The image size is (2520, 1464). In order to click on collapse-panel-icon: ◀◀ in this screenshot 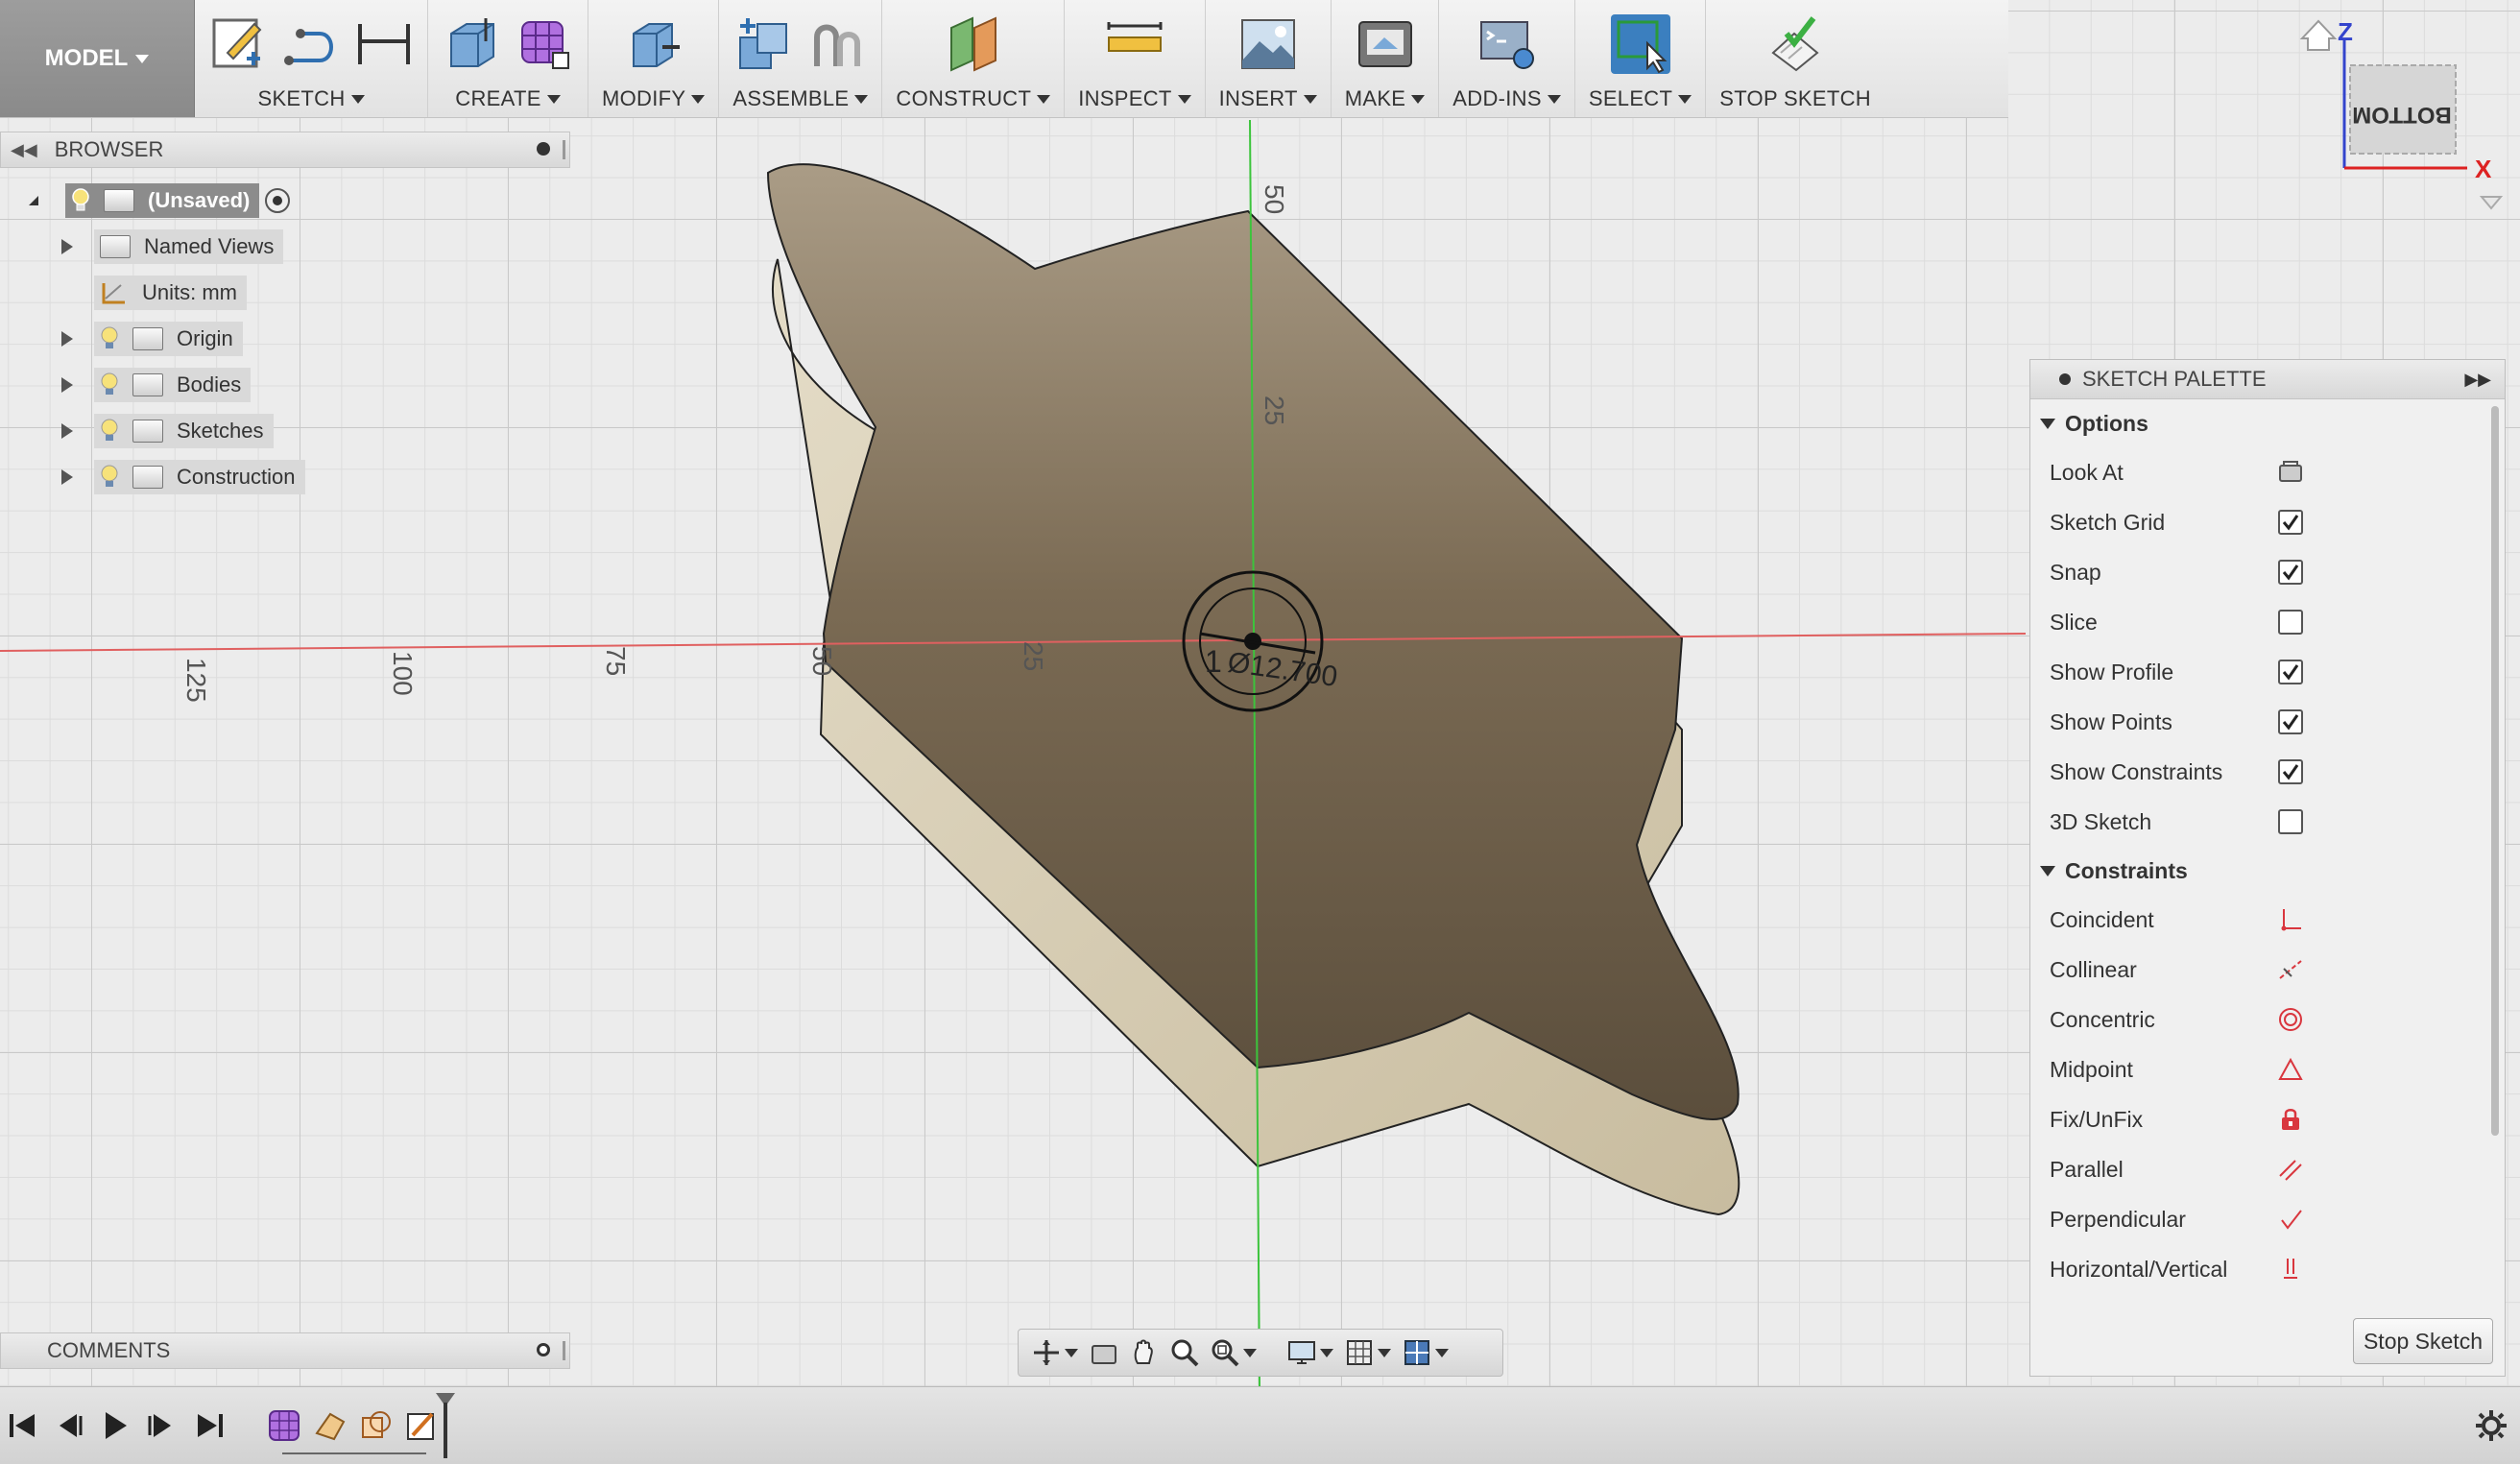, I will do `click(24, 150)`.